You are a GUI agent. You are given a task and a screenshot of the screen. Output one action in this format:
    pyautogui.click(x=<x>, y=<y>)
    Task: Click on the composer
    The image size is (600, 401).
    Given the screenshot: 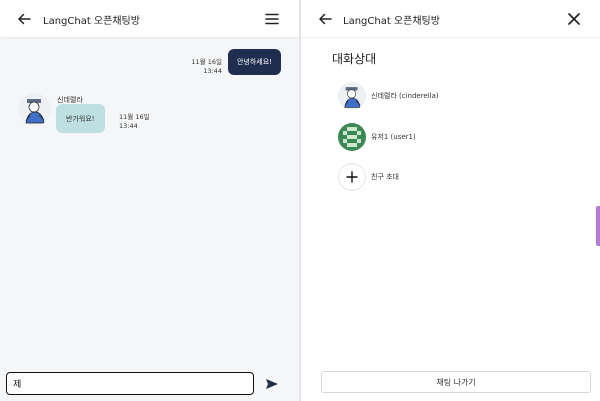 What is the action you would take?
    pyautogui.click(x=149, y=381)
    